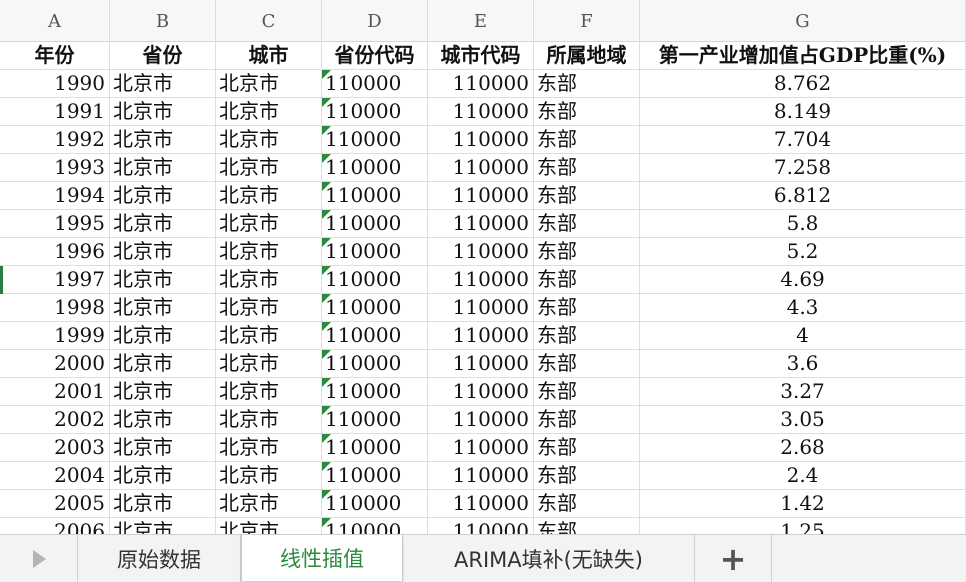 The width and height of the screenshot is (966, 582). I want to click on add-sheet-button: +, so click(733, 558).